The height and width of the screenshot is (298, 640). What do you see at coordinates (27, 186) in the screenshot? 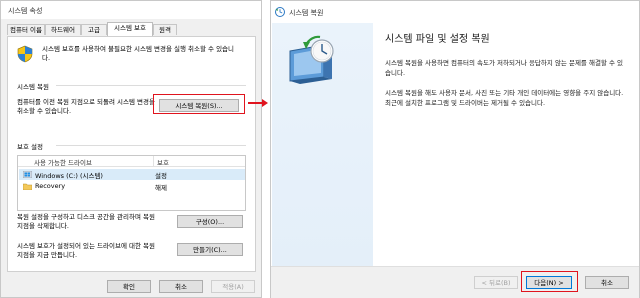
I see `folder-drive-icon` at bounding box center [27, 186].